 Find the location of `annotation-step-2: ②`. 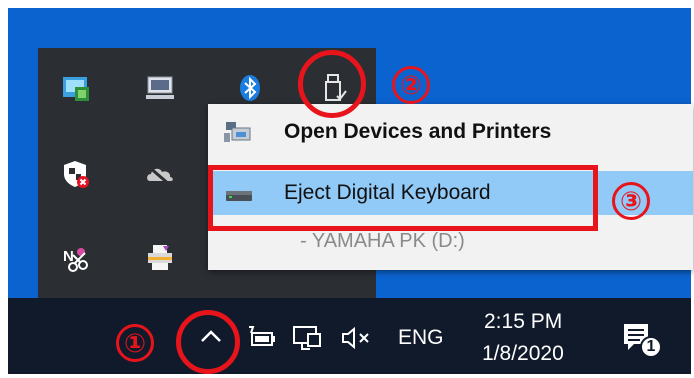

annotation-step-2: ② is located at coordinates (411, 85).